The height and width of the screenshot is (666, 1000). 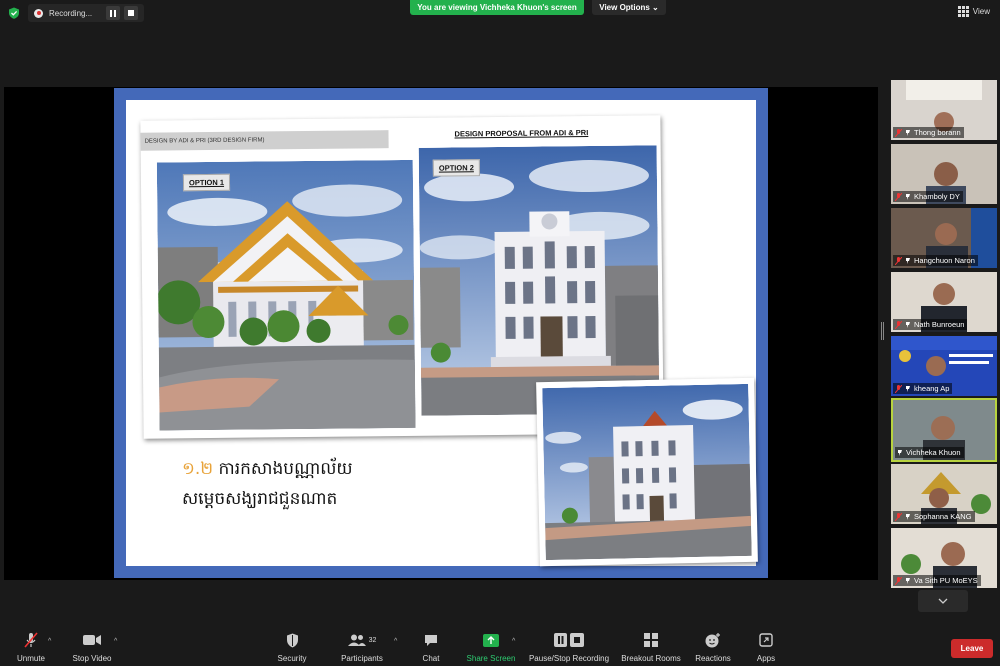 What do you see at coordinates (206, 182) in the screenshot?
I see `option1-label: OPTION 1` at bounding box center [206, 182].